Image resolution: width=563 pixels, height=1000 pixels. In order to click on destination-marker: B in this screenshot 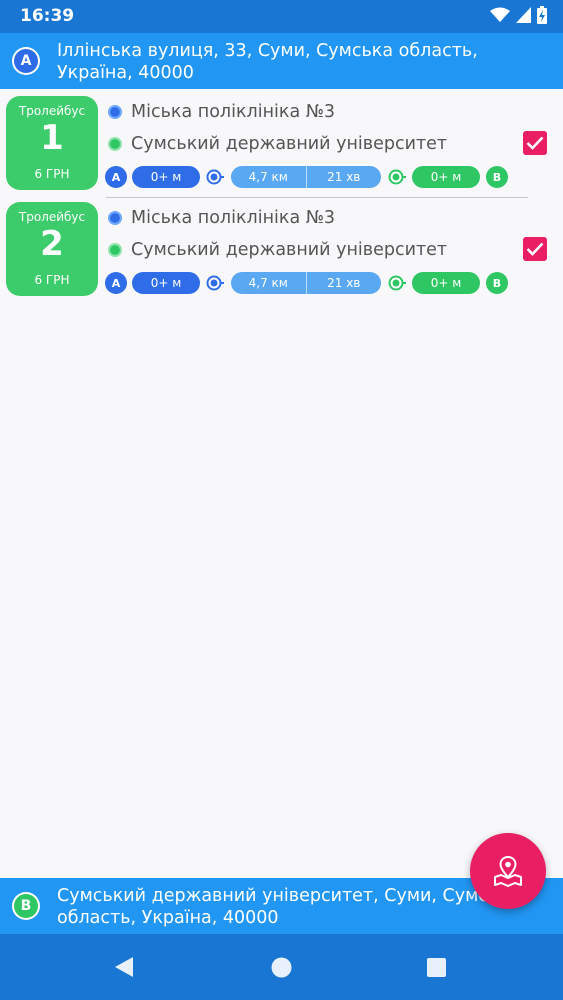, I will do `click(26, 906)`.